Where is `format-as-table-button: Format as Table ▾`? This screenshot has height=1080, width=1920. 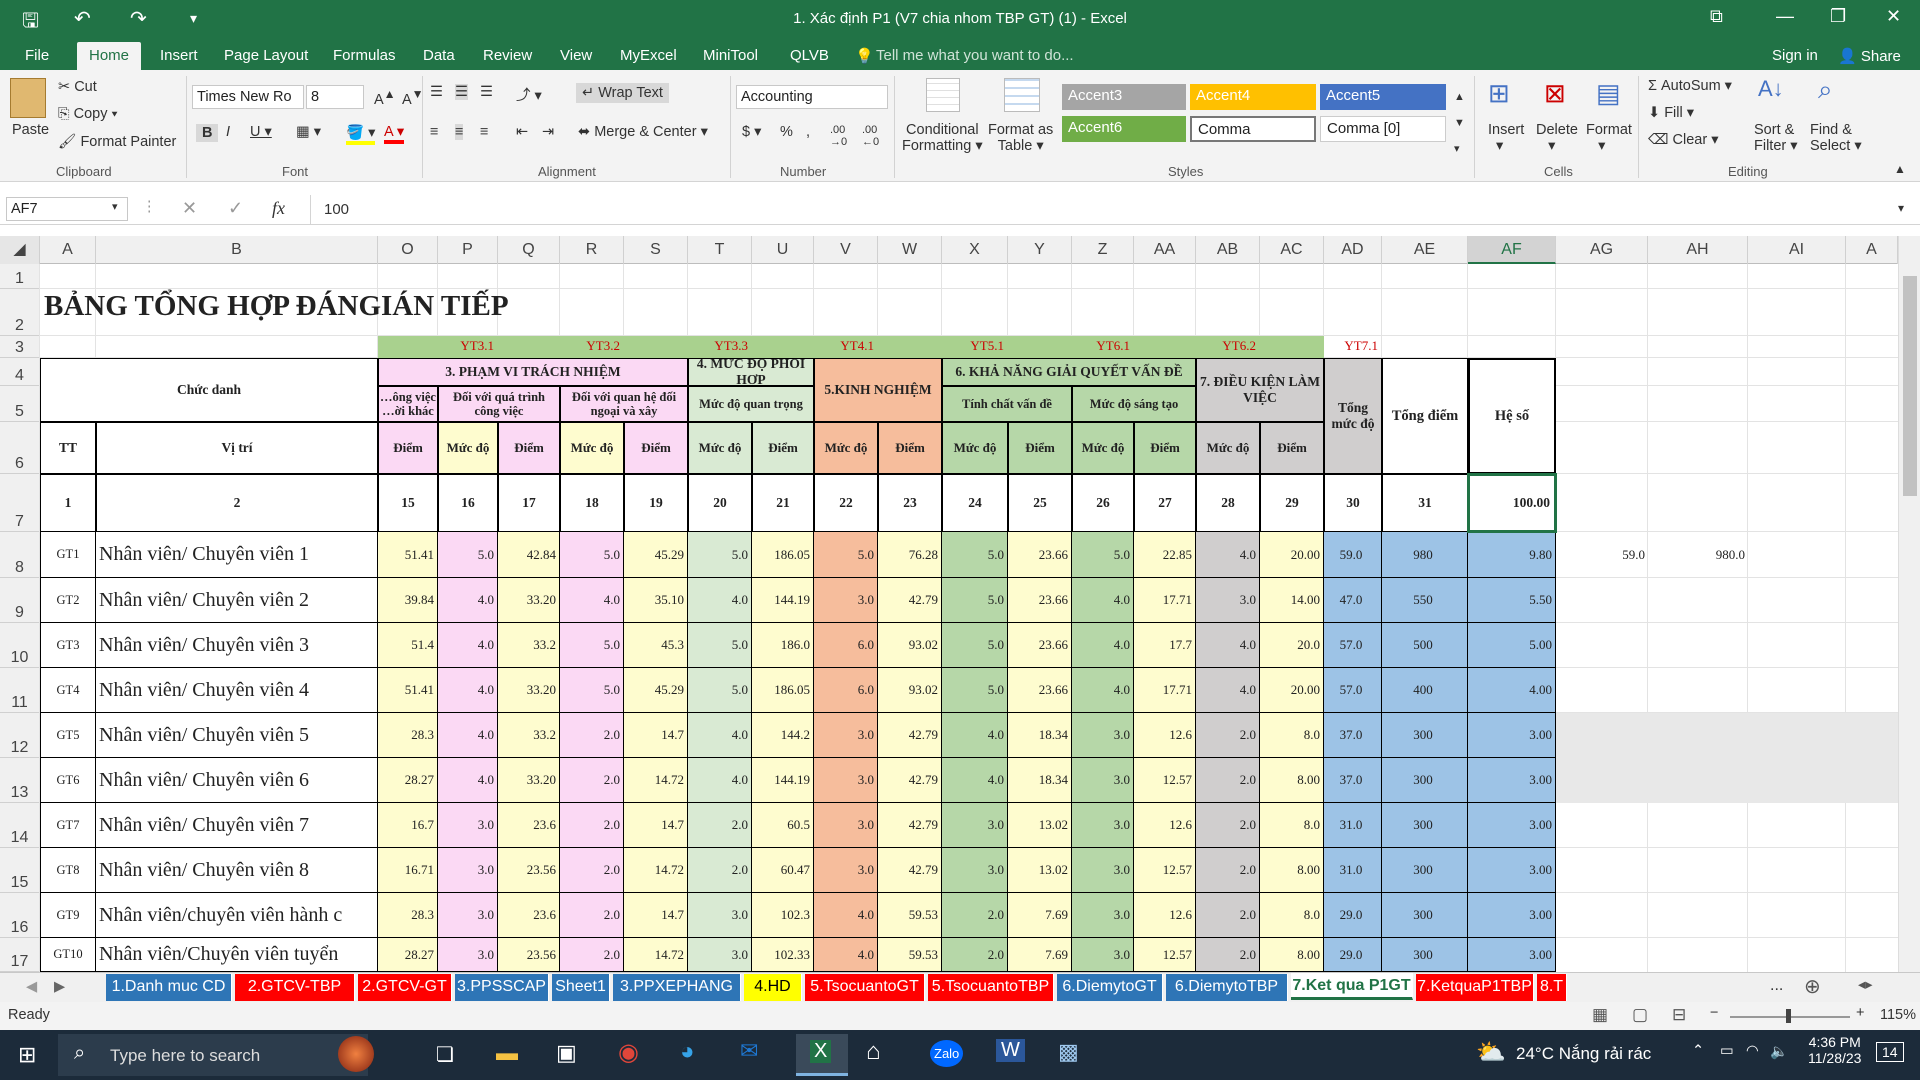
format-as-table-button: Format as Table ▾ is located at coordinates (1020, 138).